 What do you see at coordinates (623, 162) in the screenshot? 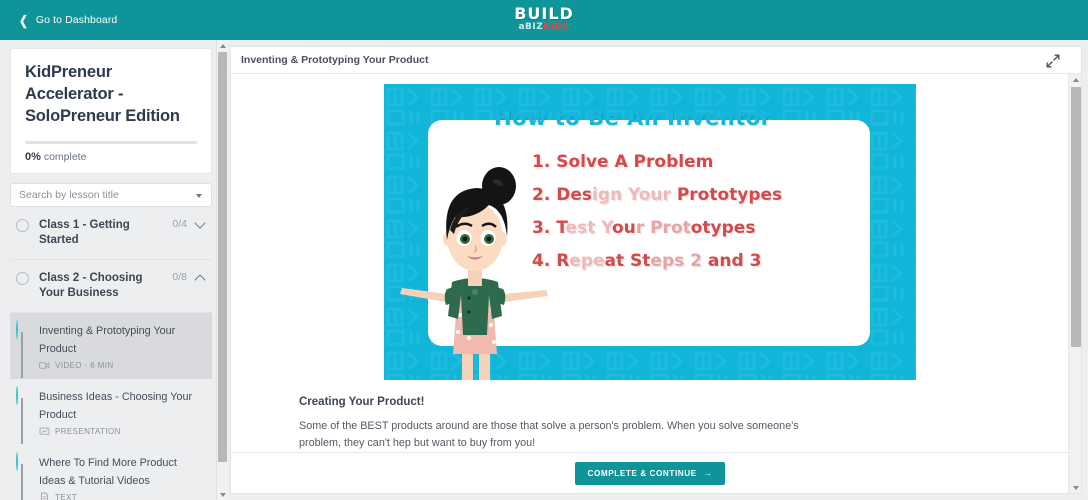
I see `video-step-1: 1. Solve A Problem` at bounding box center [623, 162].